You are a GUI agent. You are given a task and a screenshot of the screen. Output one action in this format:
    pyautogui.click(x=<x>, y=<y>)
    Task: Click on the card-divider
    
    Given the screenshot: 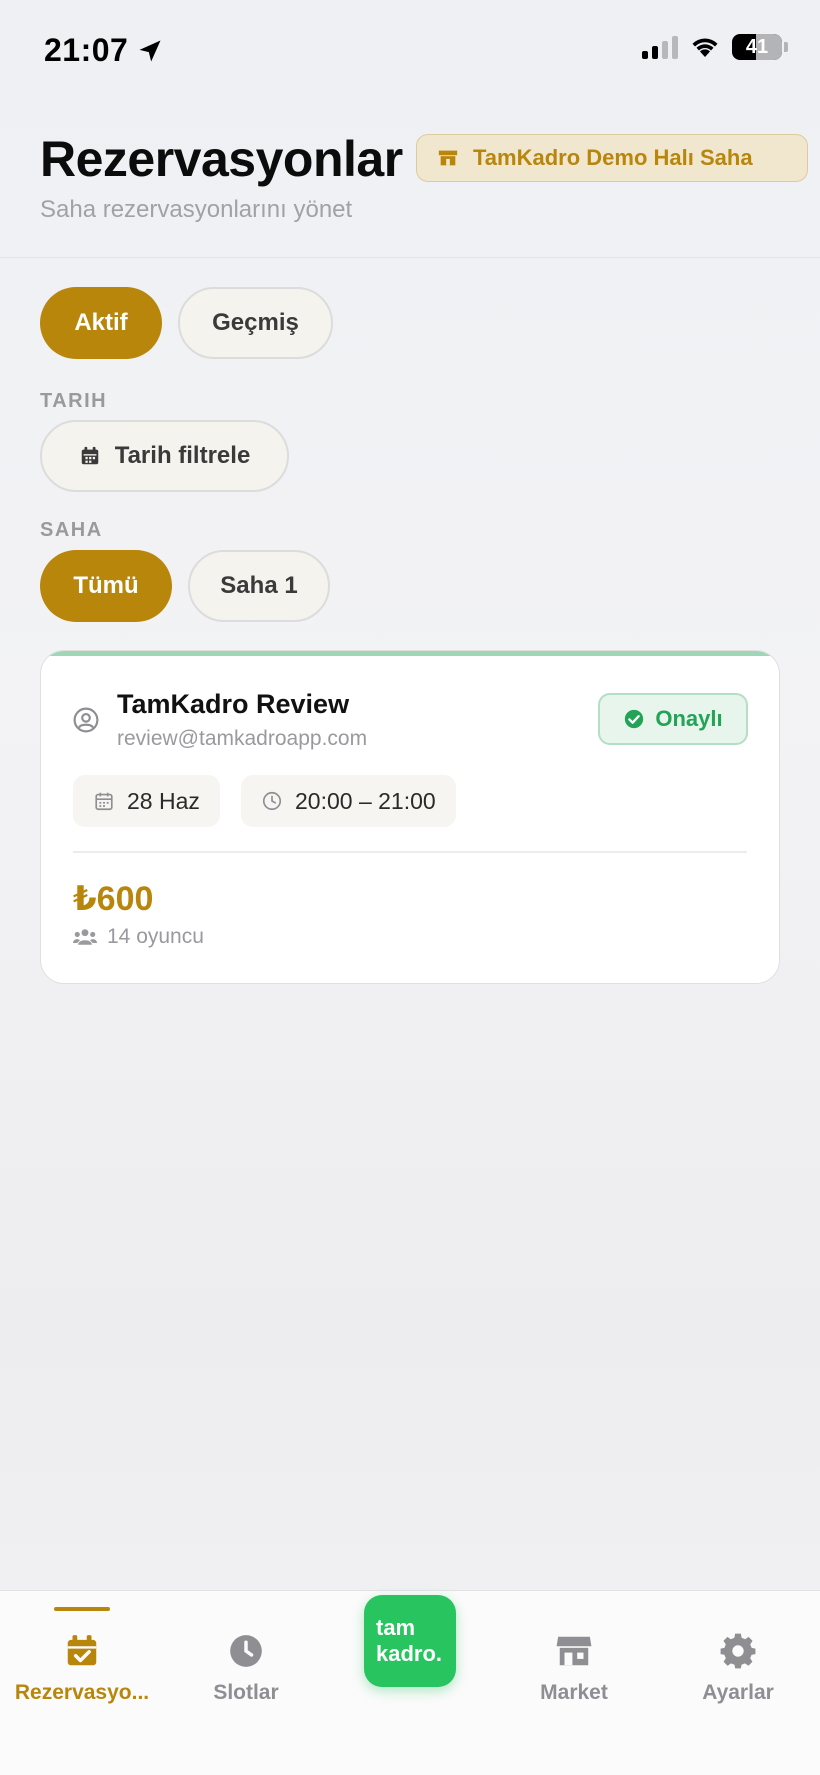 What is the action you would take?
    pyautogui.click(x=410, y=852)
    